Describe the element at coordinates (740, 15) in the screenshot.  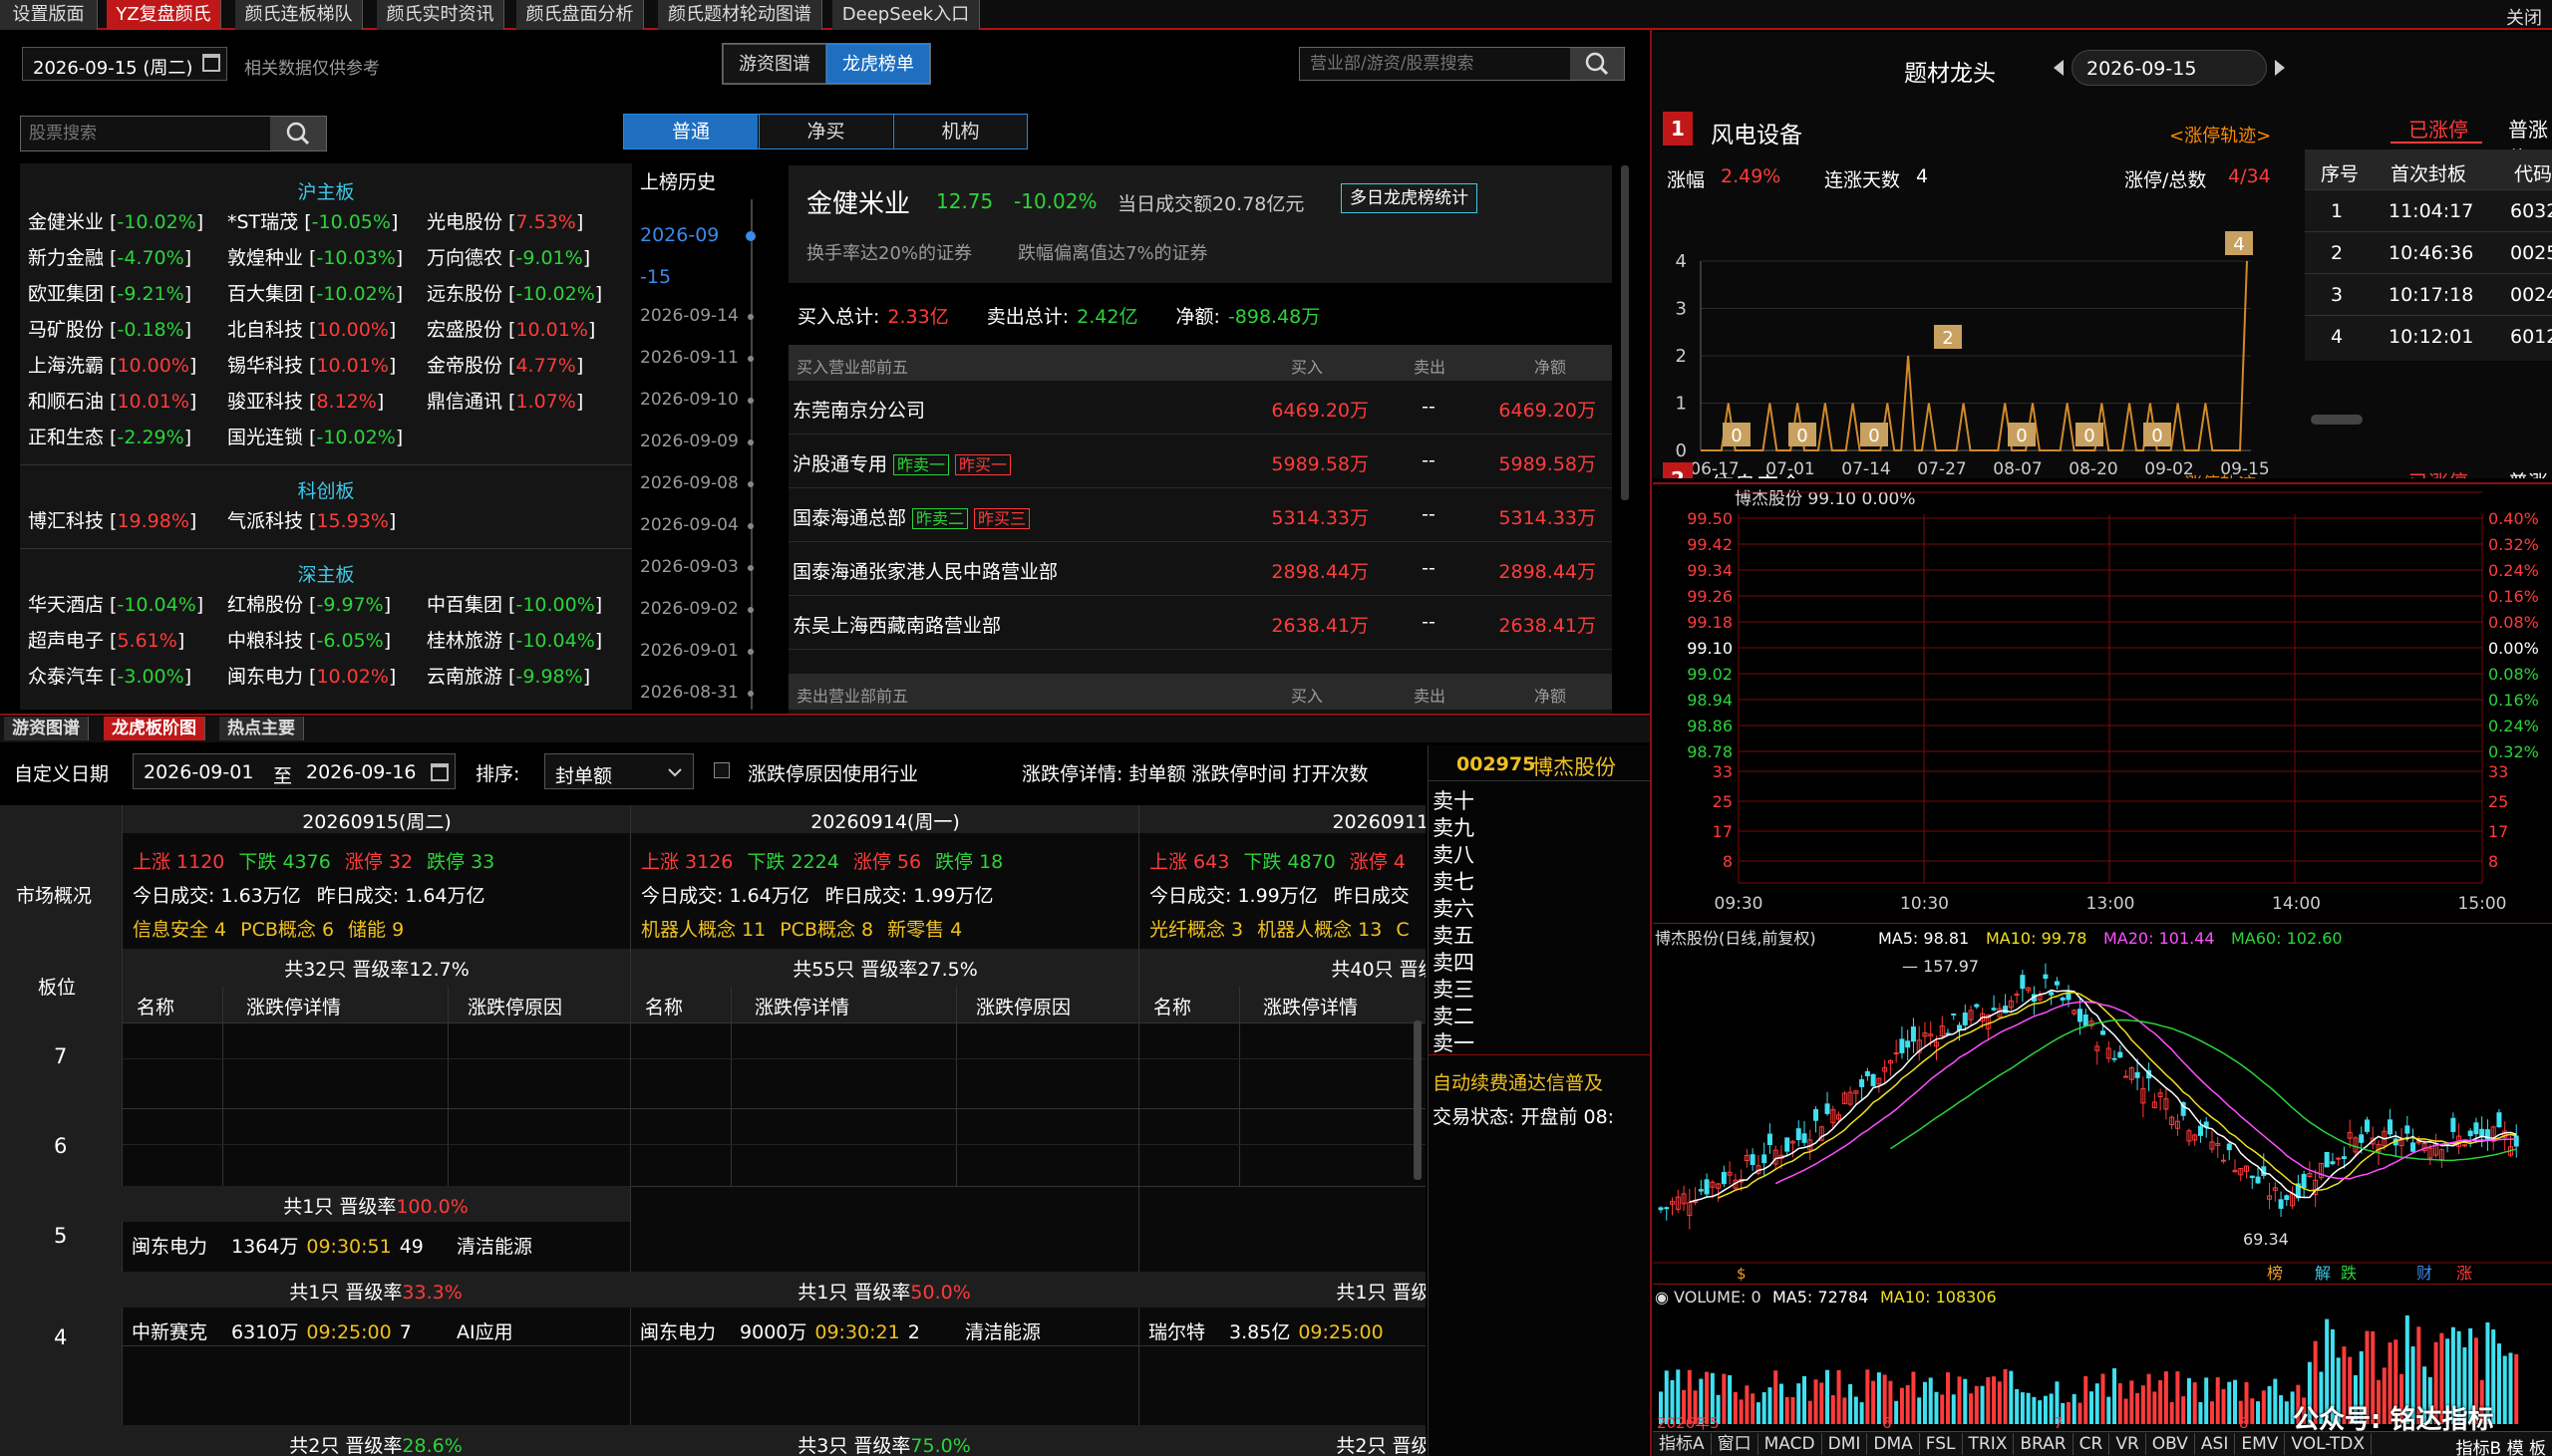
I see `tab-theme-rotation: 颜氏题材轮动图谱` at that location.